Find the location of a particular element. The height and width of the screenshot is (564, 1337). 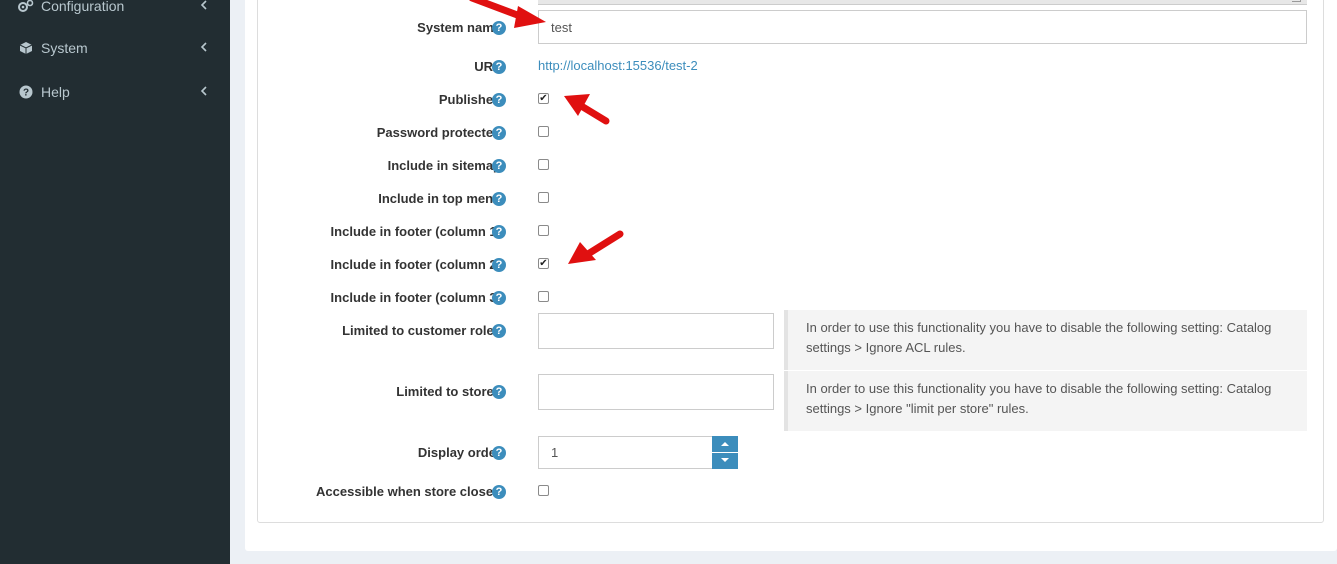

caret-up-icon is located at coordinates (725, 444).